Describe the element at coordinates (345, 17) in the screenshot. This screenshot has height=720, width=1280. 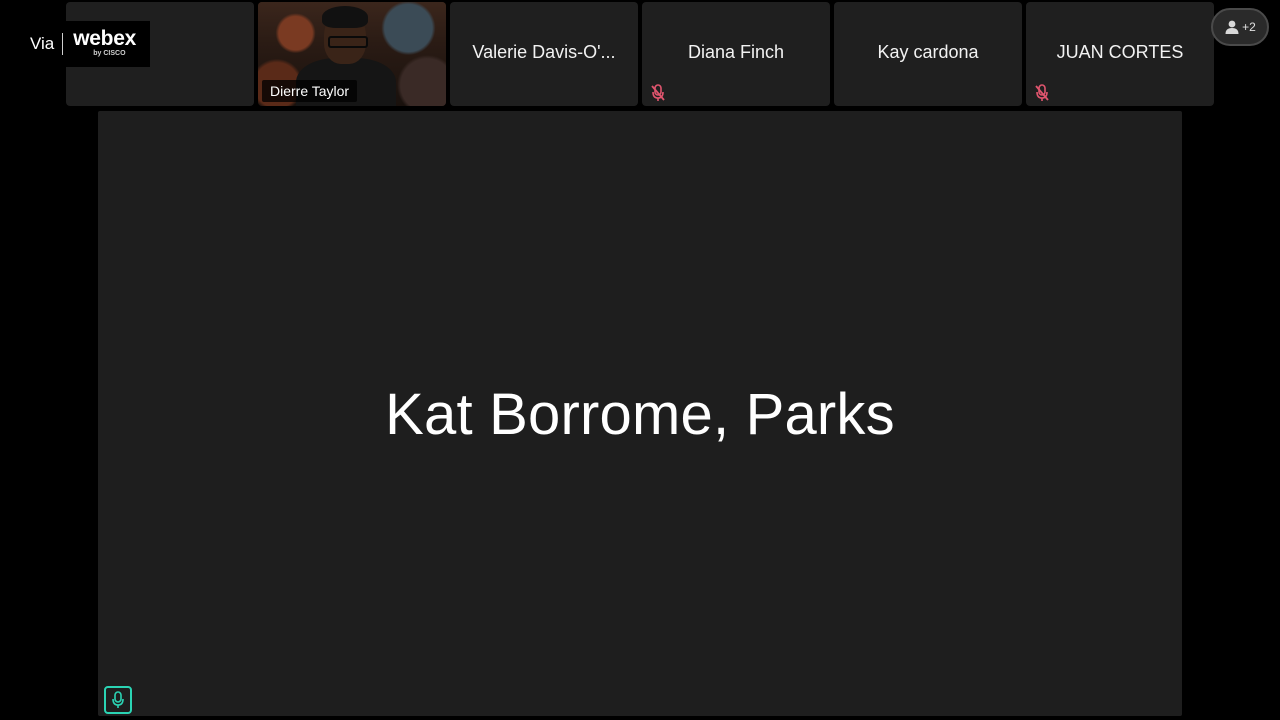
I see `video-person-hair` at that location.